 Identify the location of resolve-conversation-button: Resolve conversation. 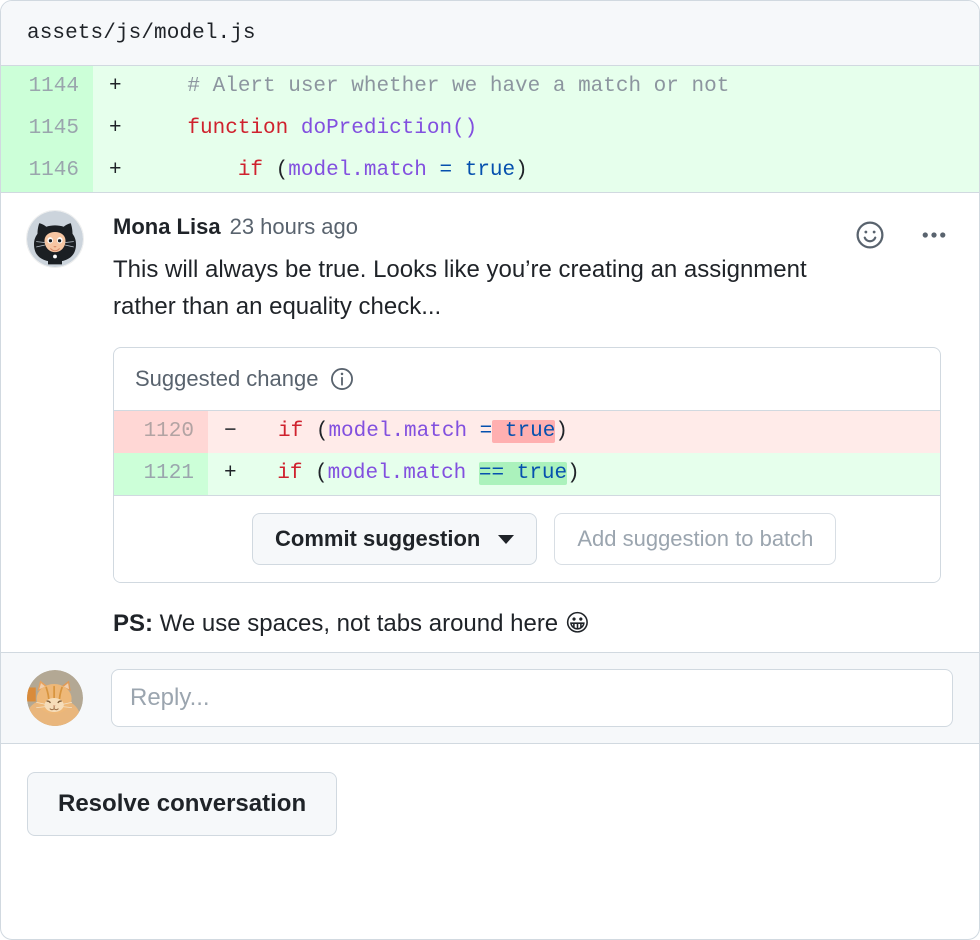
(182, 804).